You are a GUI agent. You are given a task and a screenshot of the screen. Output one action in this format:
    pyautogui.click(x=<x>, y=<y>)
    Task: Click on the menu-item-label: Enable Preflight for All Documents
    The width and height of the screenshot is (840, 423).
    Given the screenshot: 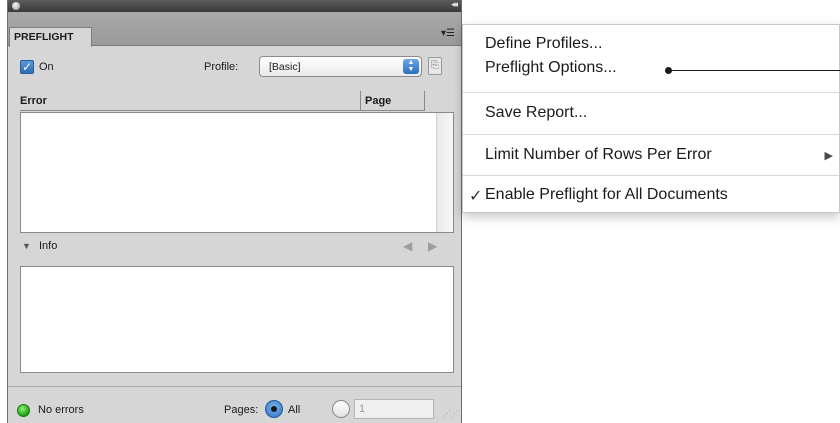 What is the action you would take?
    pyautogui.click(x=606, y=194)
    